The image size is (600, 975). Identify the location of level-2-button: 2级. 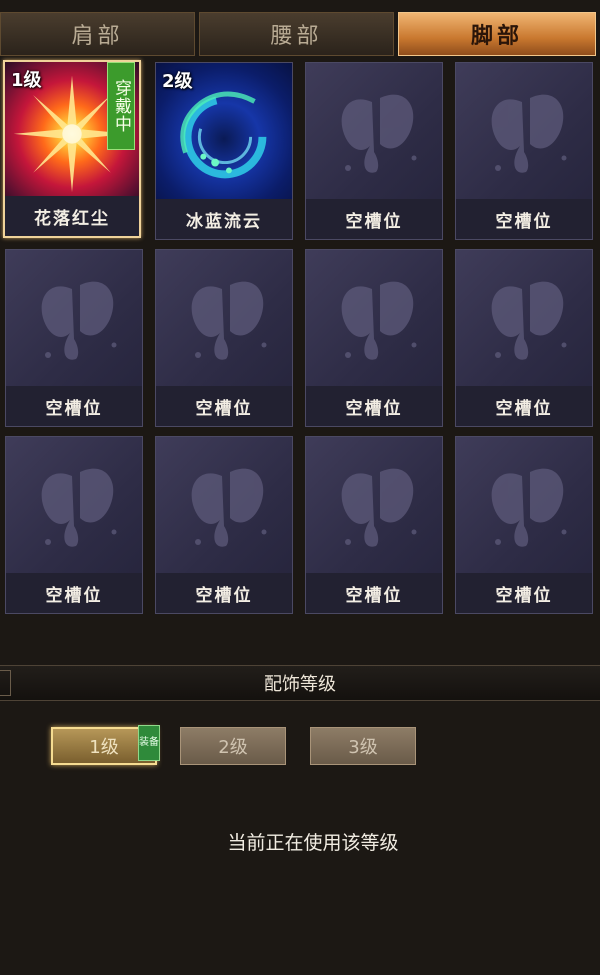
(233, 746).